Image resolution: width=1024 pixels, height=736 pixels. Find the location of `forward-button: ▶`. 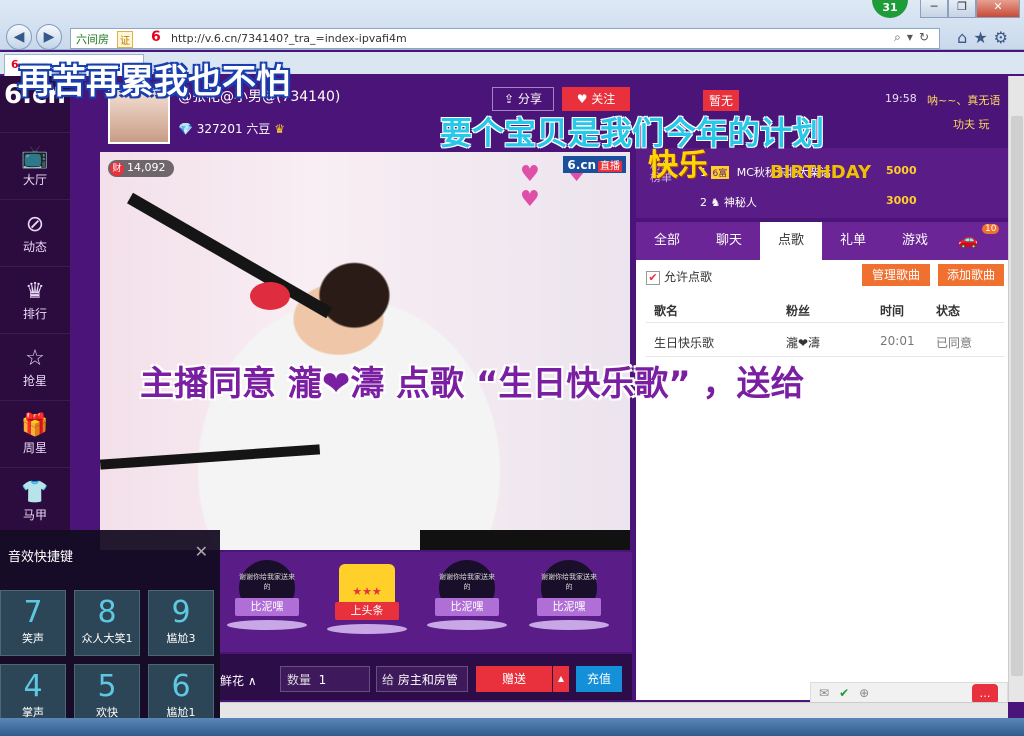

forward-button: ▶ is located at coordinates (49, 37).